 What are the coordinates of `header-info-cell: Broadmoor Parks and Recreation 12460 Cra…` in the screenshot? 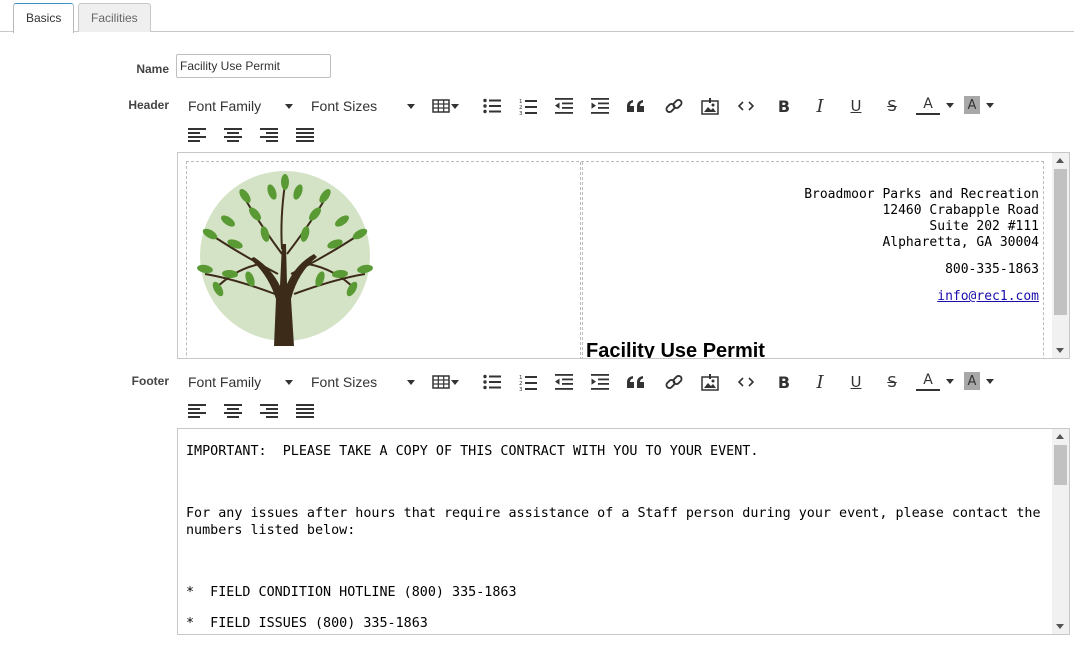 It's located at (812, 260).